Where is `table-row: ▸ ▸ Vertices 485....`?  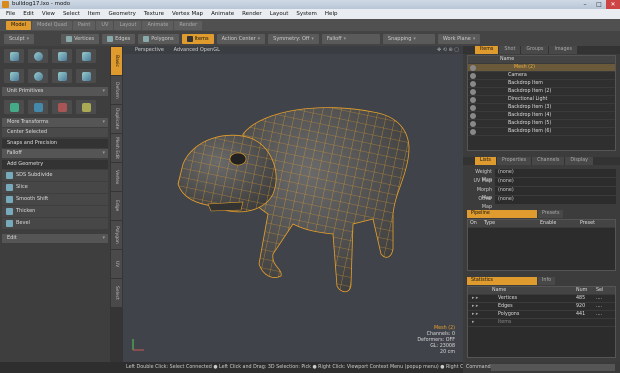 table-row: ▸ ▸ Vertices 485.... is located at coordinates (541, 299).